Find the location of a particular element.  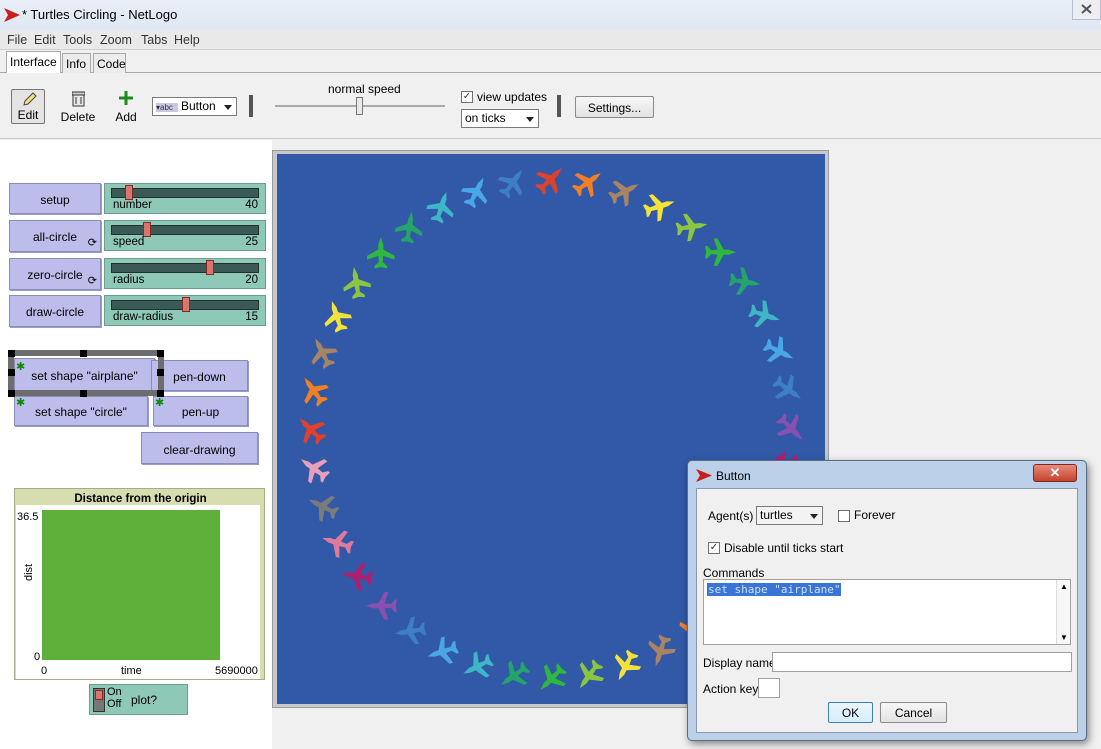

widget-type-dropdown: ▾abc Button is located at coordinates (194, 106).